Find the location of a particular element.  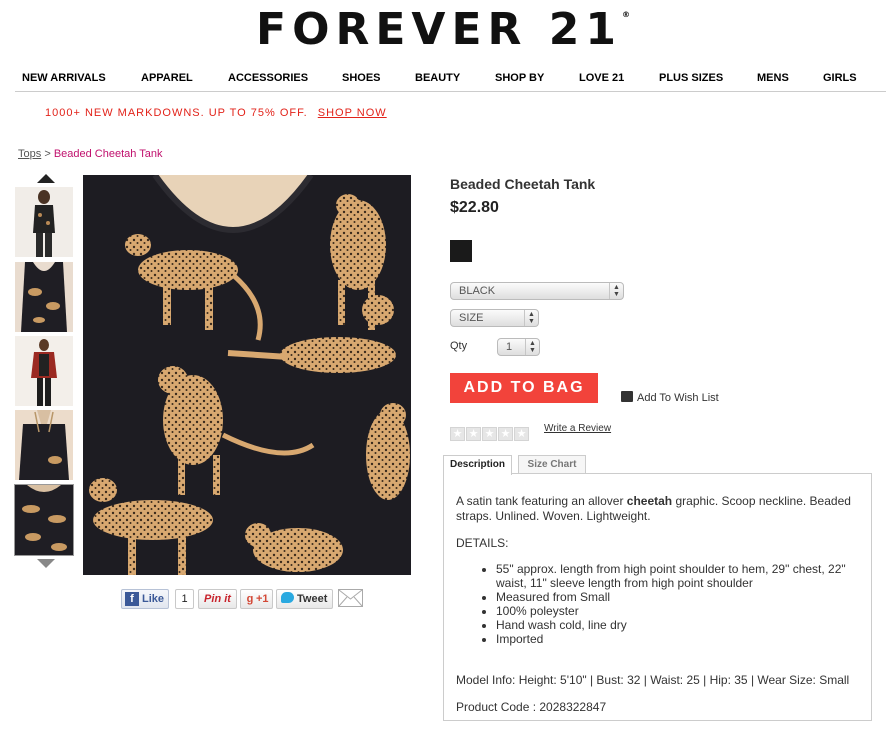

like-label: Like is located at coordinates (153, 599).